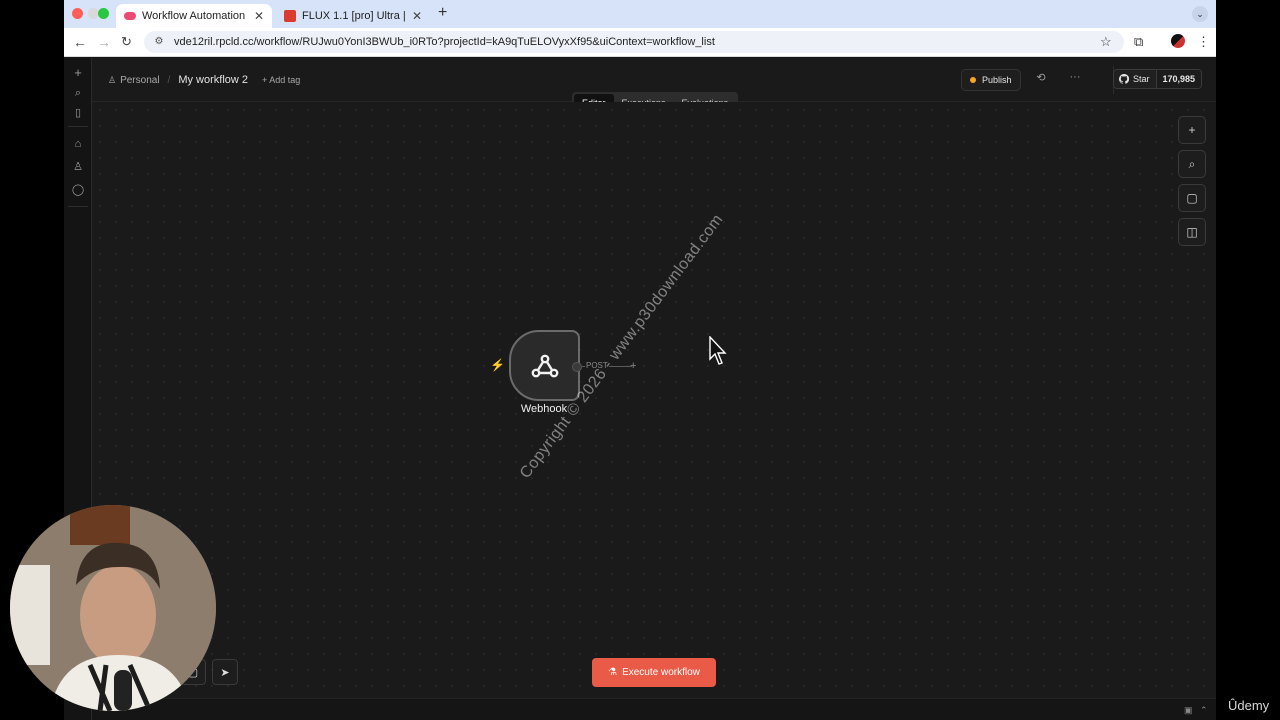 This screenshot has height=720, width=1280. I want to click on publish-button: Publish, so click(991, 80).